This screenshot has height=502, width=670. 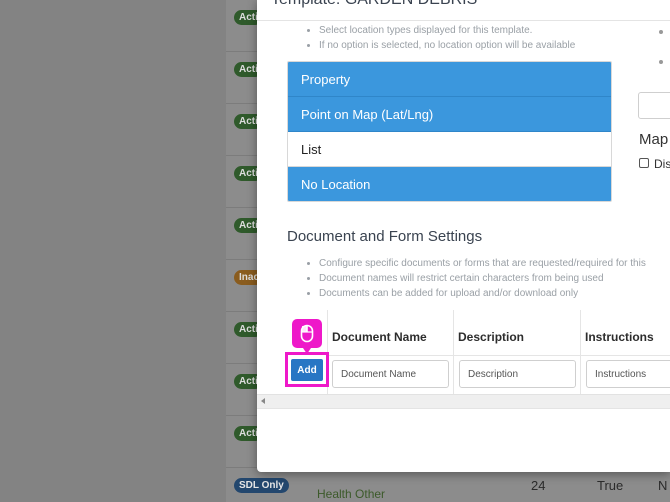 What do you see at coordinates (351, 494) in the screenshot?
I see `row-category: Health Other` at bounding box center [351, 494].